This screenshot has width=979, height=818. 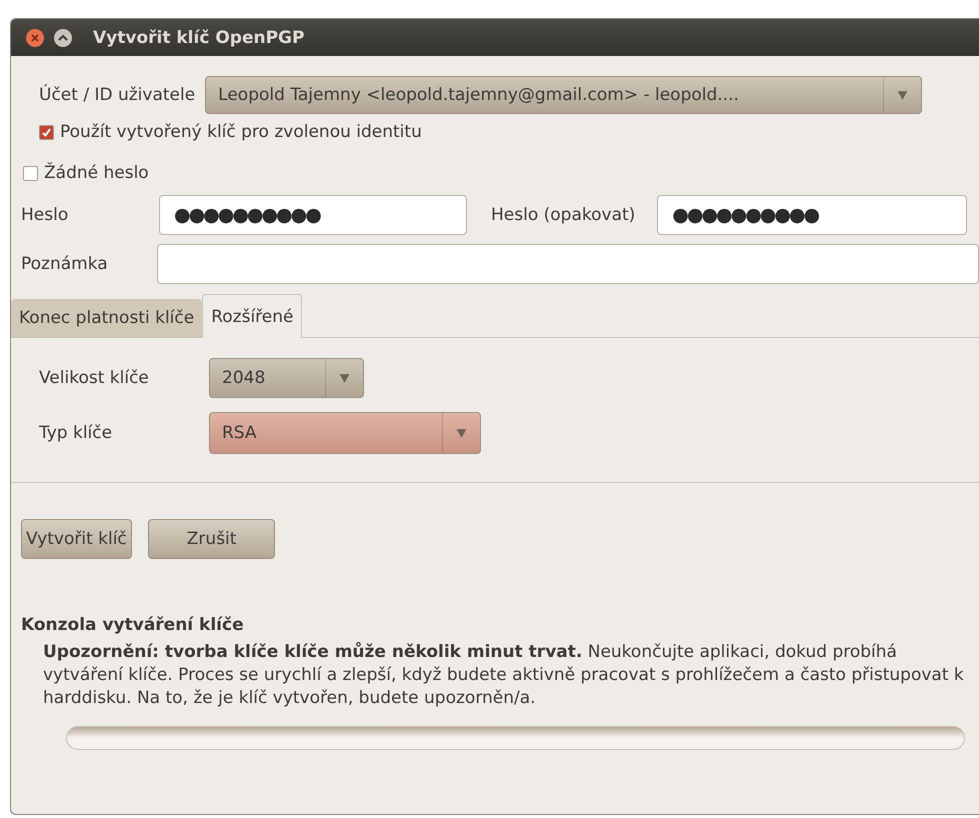 I want to click on maximize-icon, so click(x=63, y=38).